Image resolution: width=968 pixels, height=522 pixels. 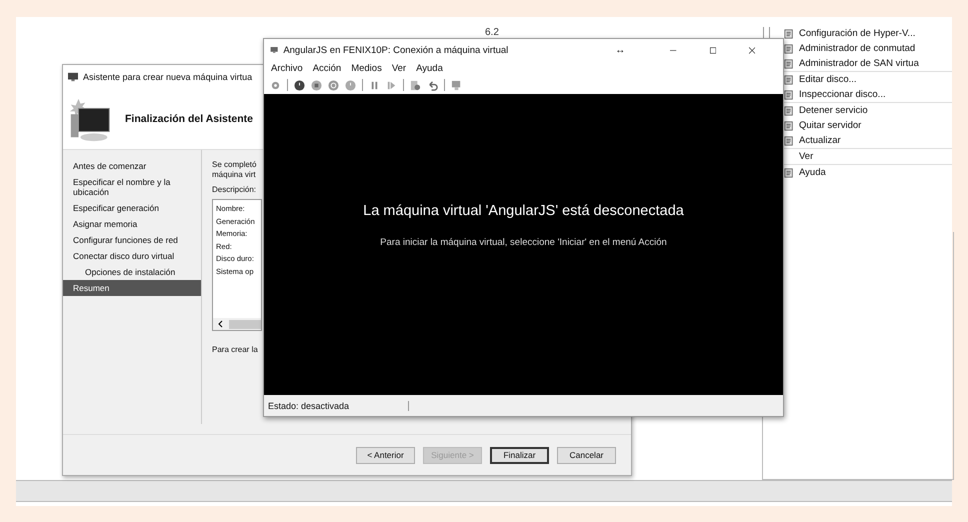 I want to click on menu-item: Archivo, so click(x=287, y=68).